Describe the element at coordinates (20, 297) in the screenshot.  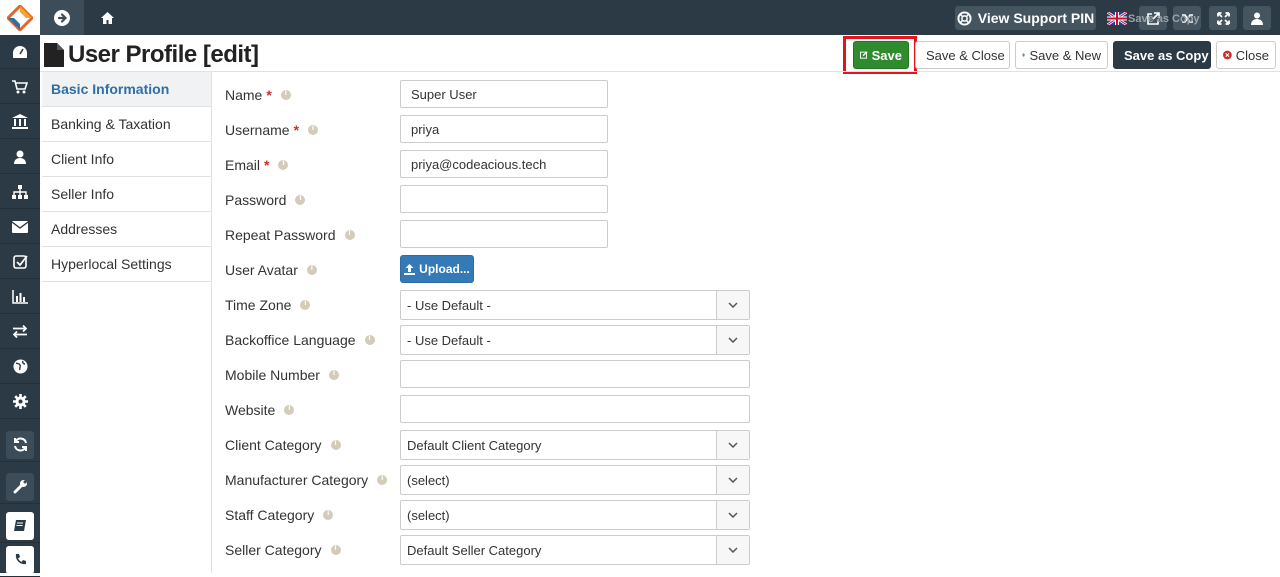
I see `rail-reports` at that location.